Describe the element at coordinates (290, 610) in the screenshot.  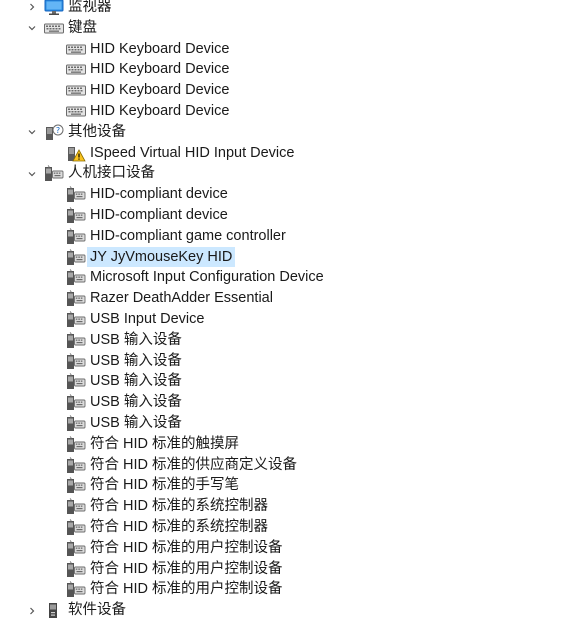
I see `tree-category: 软件设备` at that location.